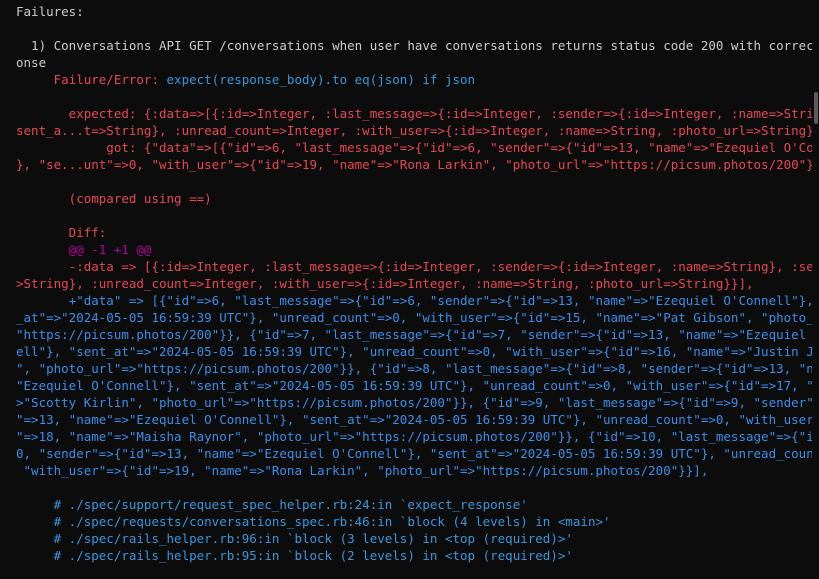 This screenshot has width=819, height=579. What do you see at coordinates (84, 249) in the screenshot?
I see `diff-hunk-header: @@ -1 +1 @@` at bounding box center [84, 249].